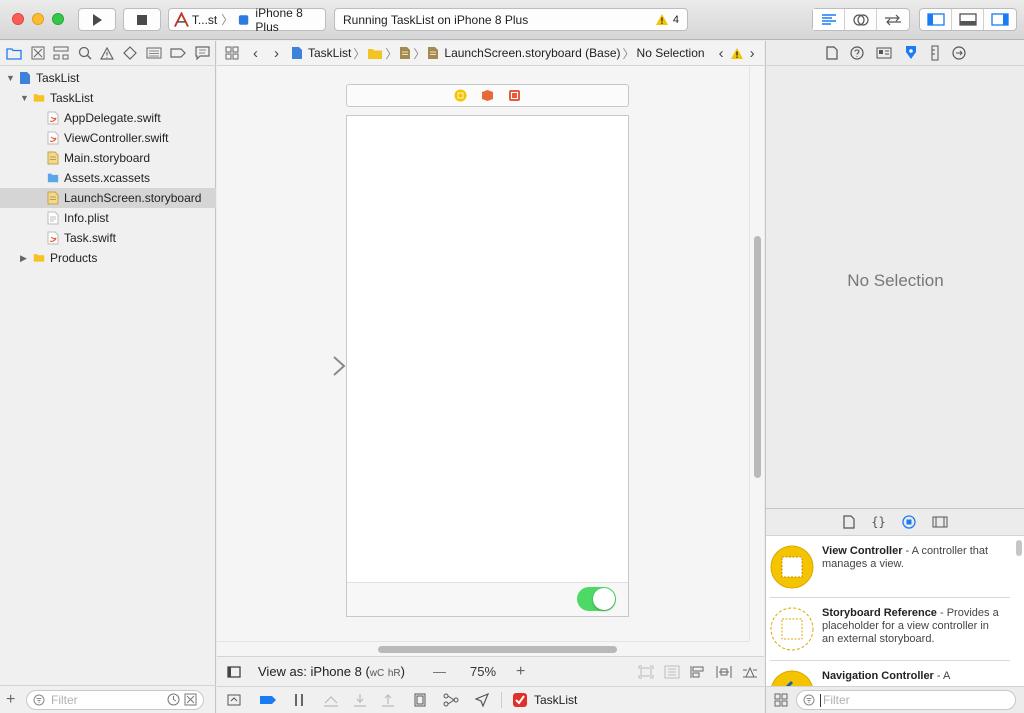 The image size is (1024, 713). What do you see at coordinates (405, 53) in the screenshot?
I see `storyboard-file-icon` at bounding box center [405, 53].